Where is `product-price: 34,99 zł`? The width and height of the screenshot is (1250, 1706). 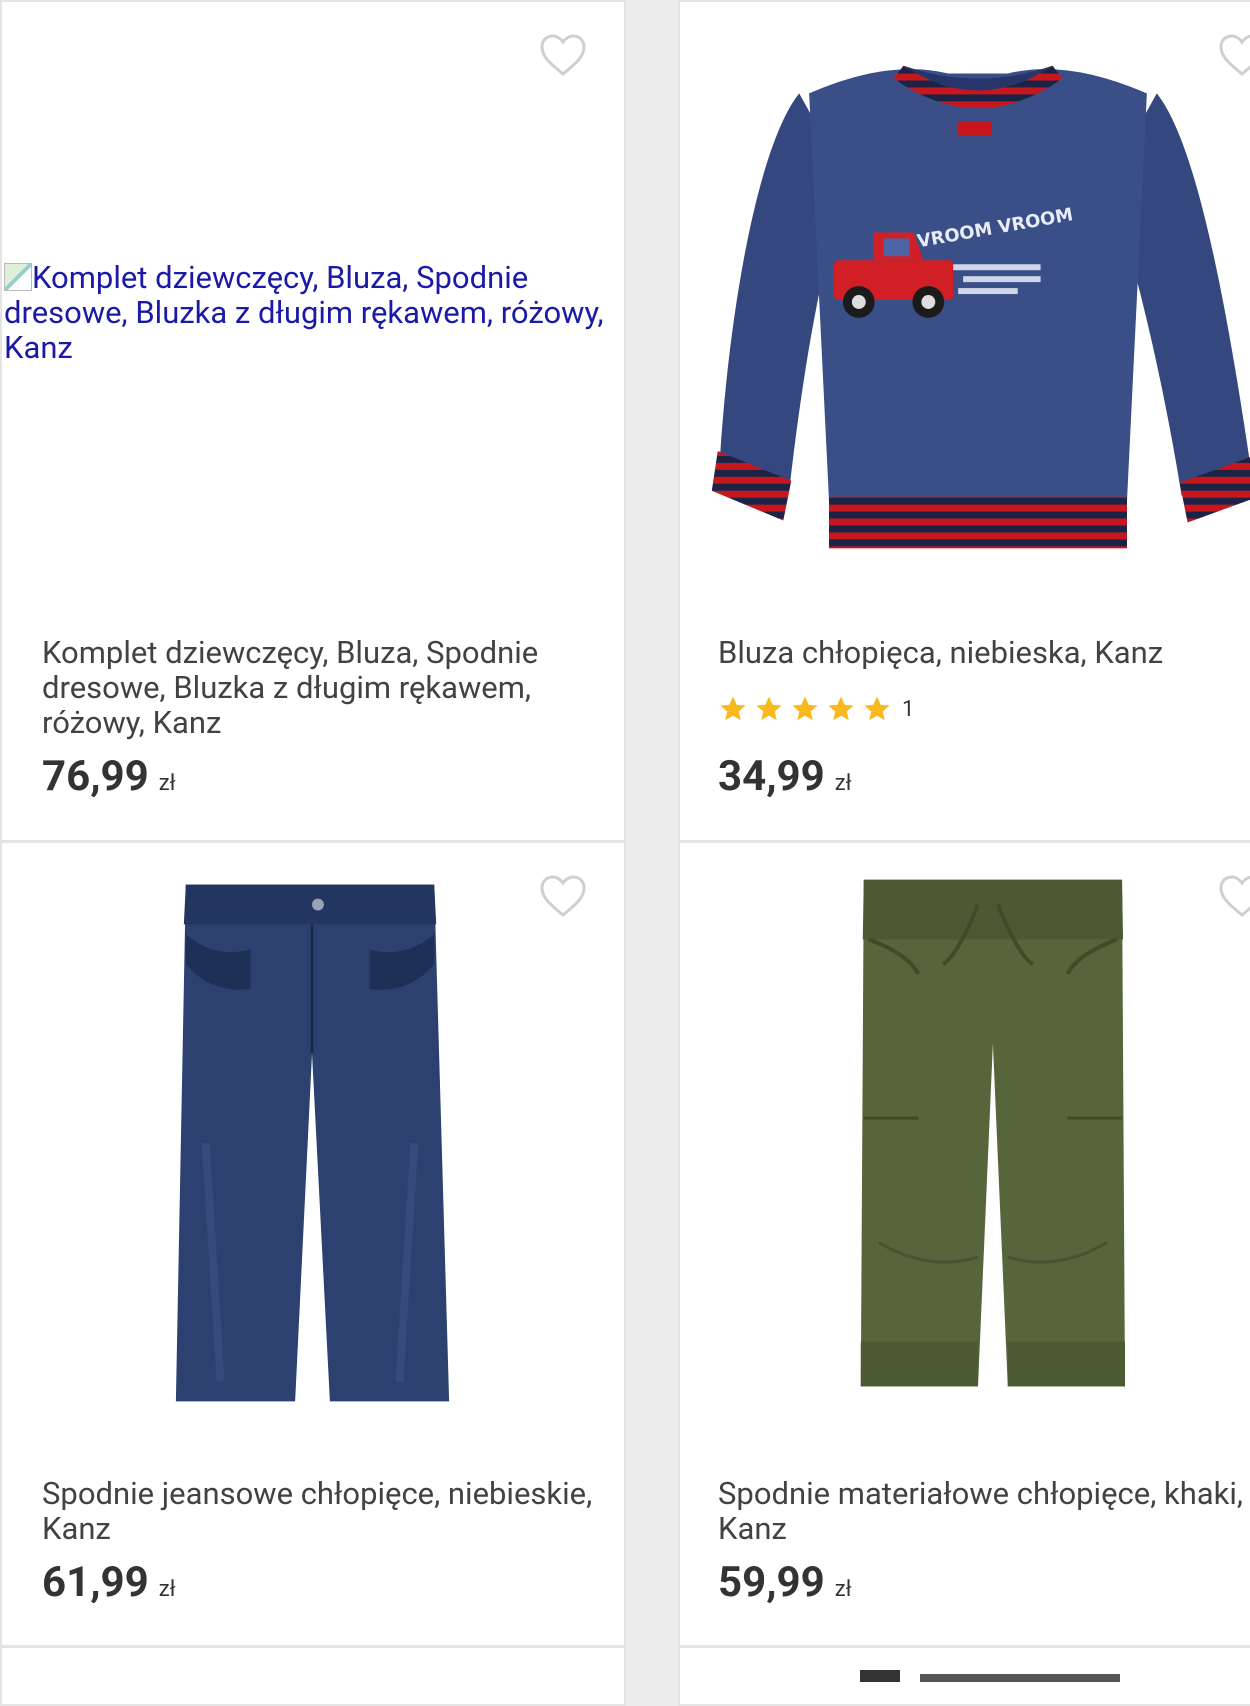
product-price: 34,99 zł is located at coordinates (785, 780).